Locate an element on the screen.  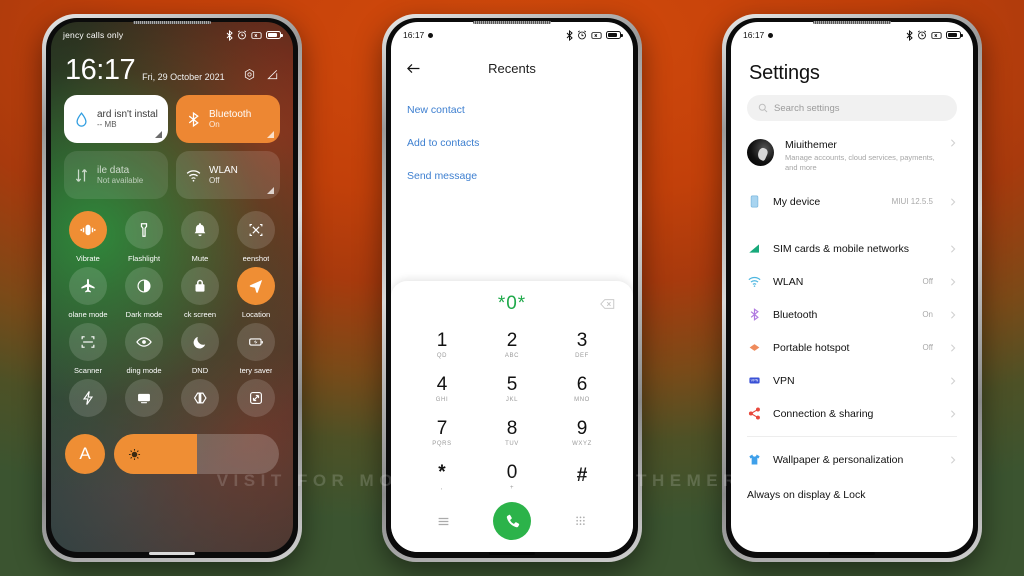
key-digit: 8 is located at coordinates (512, 429).